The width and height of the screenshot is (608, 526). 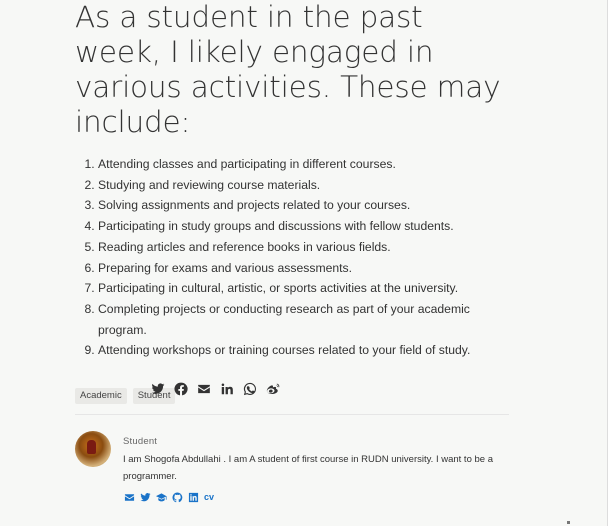 I want to click on tag-list: Academic Student, so click(x=295, y=396).